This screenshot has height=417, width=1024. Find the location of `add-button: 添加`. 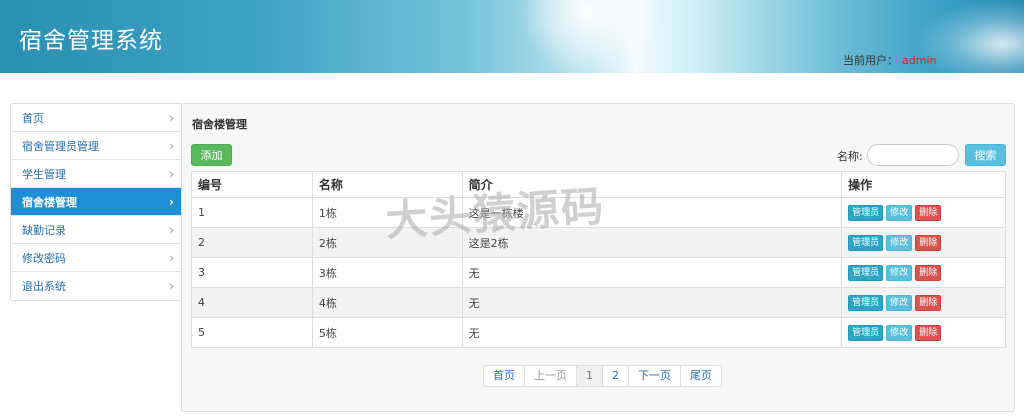

add-button: 添加 is located at coordinates (211, 155).